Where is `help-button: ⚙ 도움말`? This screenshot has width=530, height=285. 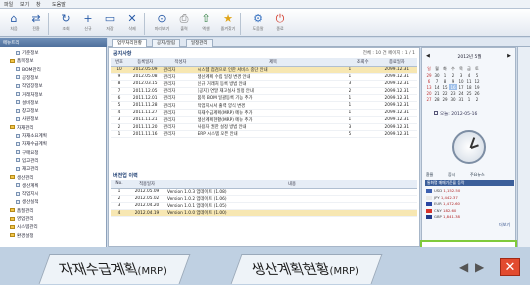
help-button: ⚙ 도움말 is located at coordinates (258, 24).